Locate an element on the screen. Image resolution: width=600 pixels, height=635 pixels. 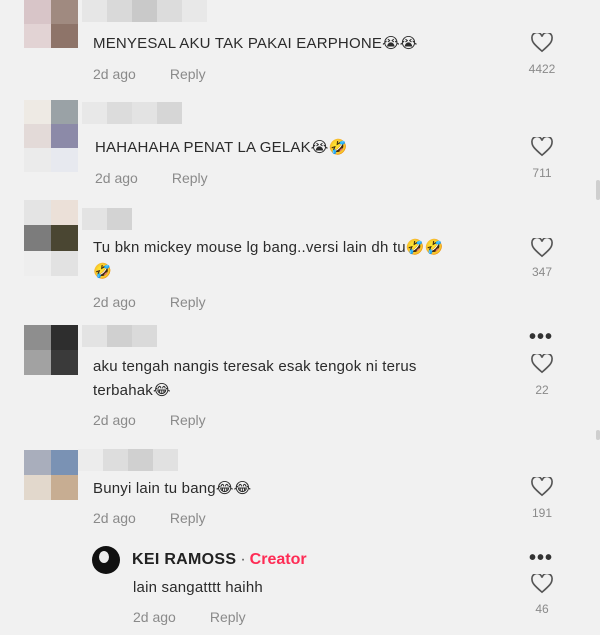
like-count: 46 is located at coordinates (542, 609).